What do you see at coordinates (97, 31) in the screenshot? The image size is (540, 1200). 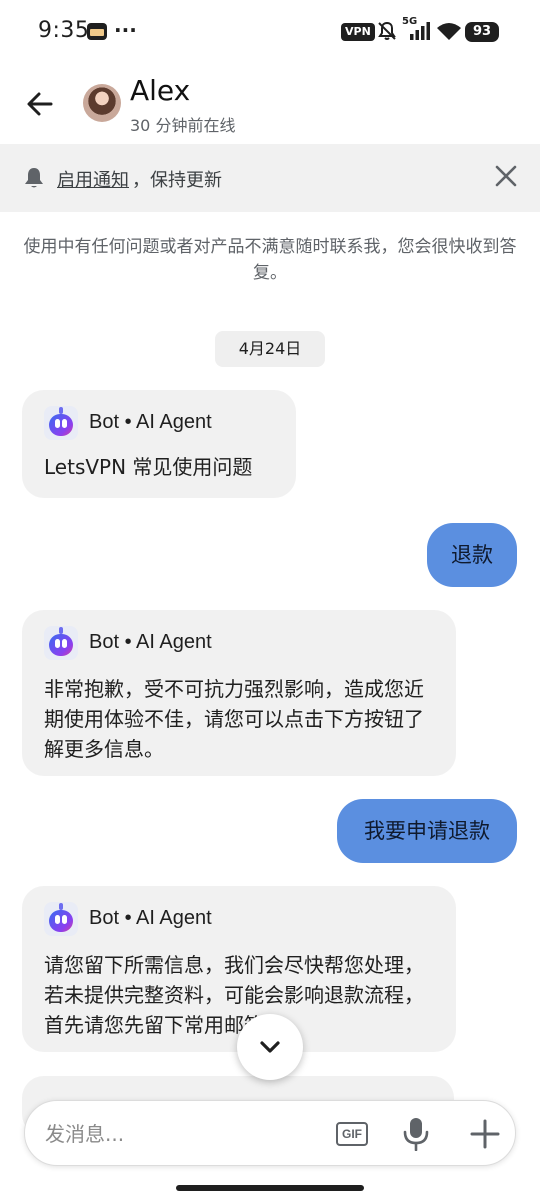 I see `notification-app-icon` at bounding box center [97, 31].